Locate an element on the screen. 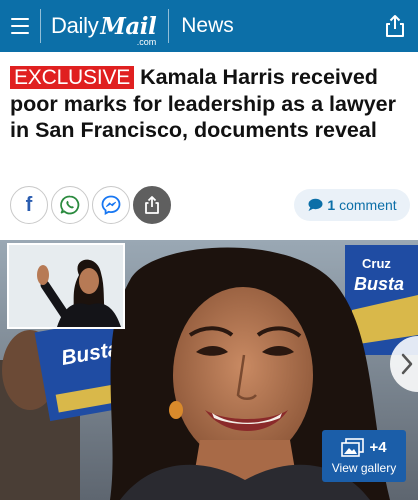  view-gallery-button: +4 View gallery is located at coordinates (364, 456).